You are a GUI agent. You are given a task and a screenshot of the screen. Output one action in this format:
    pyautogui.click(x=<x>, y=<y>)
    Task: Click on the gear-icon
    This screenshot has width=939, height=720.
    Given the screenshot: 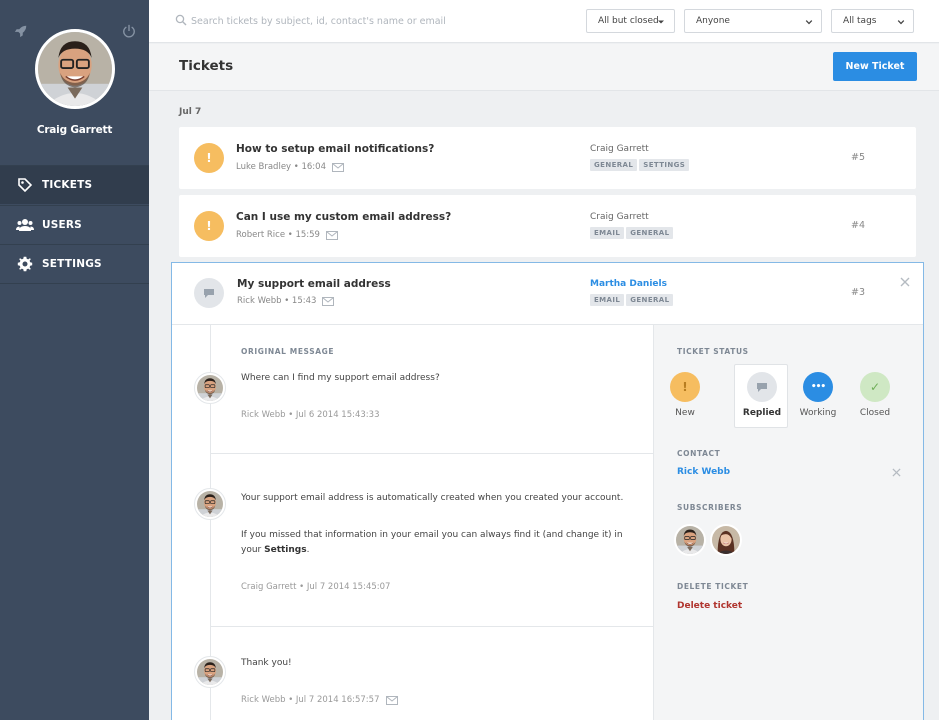 What is the action you would take?
    pyautogui.click(x=25, y=264)
    